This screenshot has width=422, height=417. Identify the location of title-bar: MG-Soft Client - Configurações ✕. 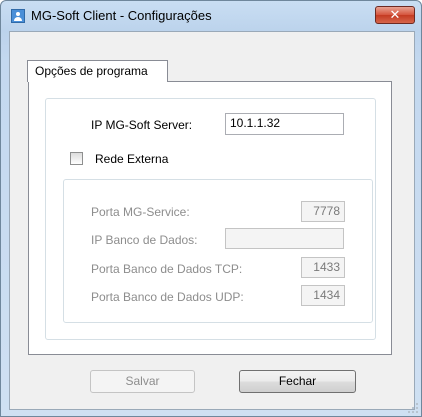
(211, 16).